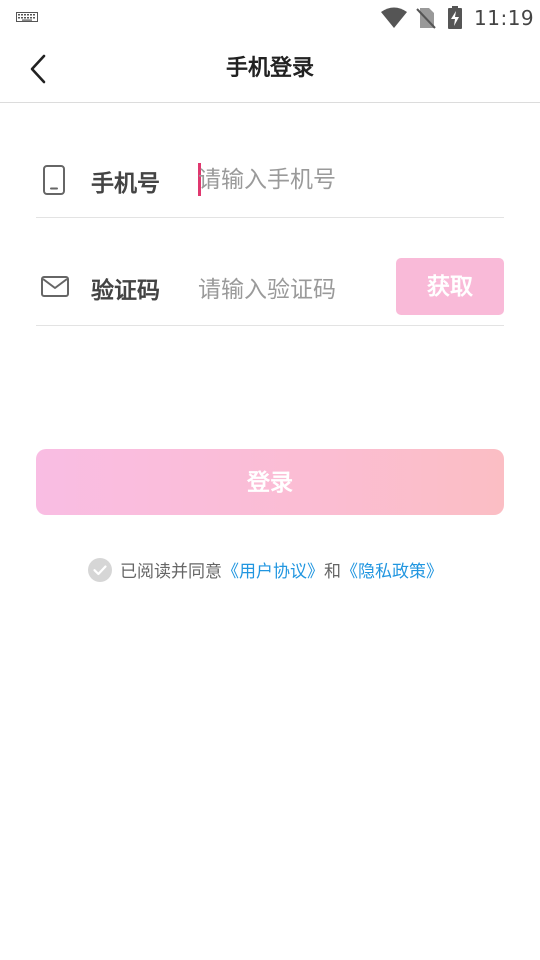 This screenshot has height=960, width=540. I want to click on agreement-line: 已阅读并同意《用户协议》和《隐私政策》, so click(265, 571).